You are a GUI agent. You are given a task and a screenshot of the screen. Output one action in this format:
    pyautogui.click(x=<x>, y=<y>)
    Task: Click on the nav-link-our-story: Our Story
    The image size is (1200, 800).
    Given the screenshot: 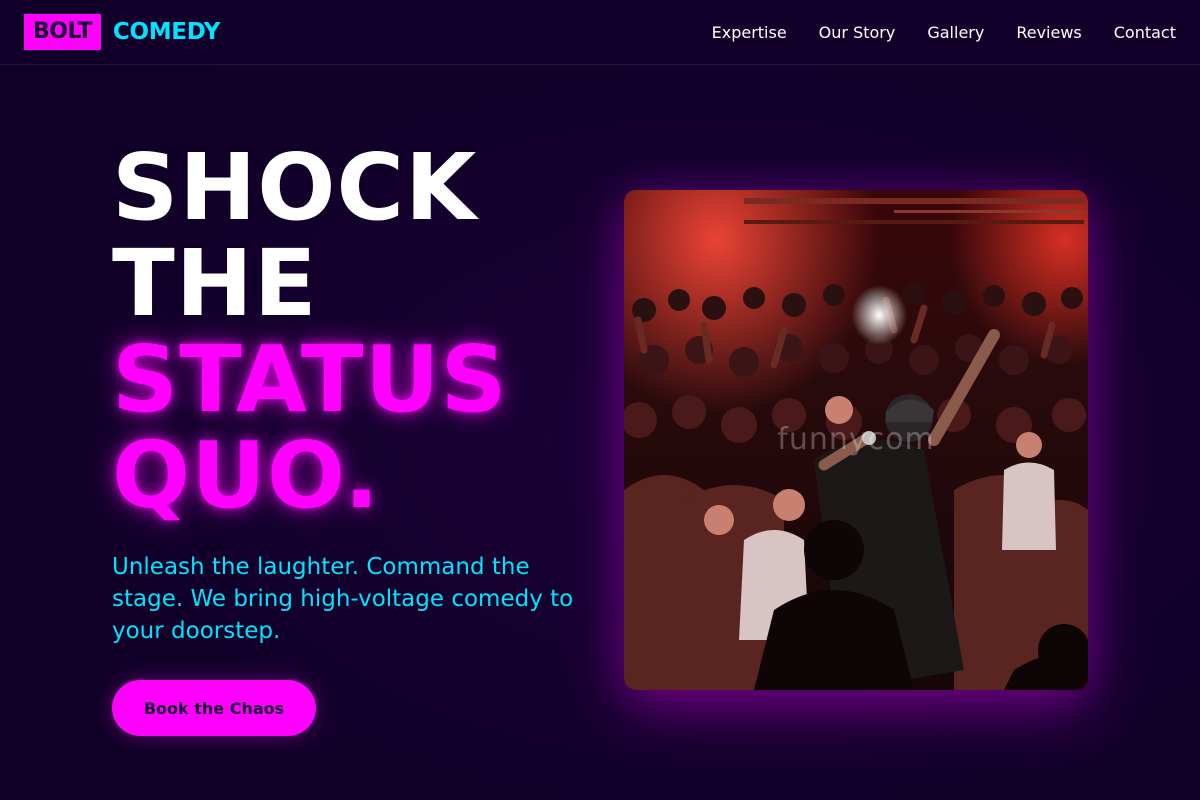 What is the action you would take?
    pyautogui.click(x=857, y=32)
    